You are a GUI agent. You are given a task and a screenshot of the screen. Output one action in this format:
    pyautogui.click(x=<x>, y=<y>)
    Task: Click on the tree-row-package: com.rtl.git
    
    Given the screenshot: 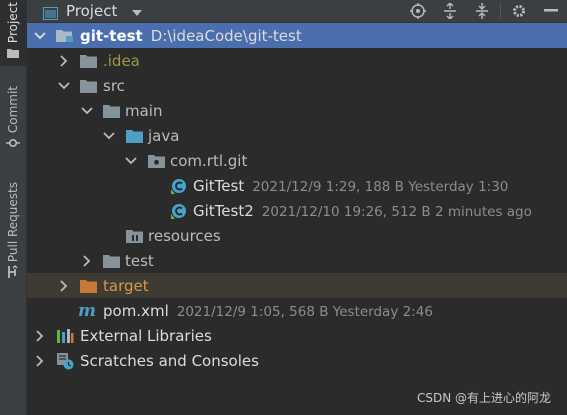 What is the action you would take?
    pyautogui.click(x=297, y=160)
    